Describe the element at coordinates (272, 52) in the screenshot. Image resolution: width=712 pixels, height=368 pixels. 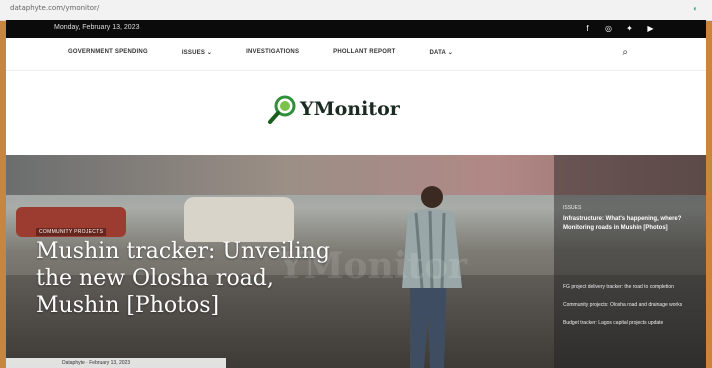
I see `nav-item-investigations: INVESTIGATIONS` at that location.